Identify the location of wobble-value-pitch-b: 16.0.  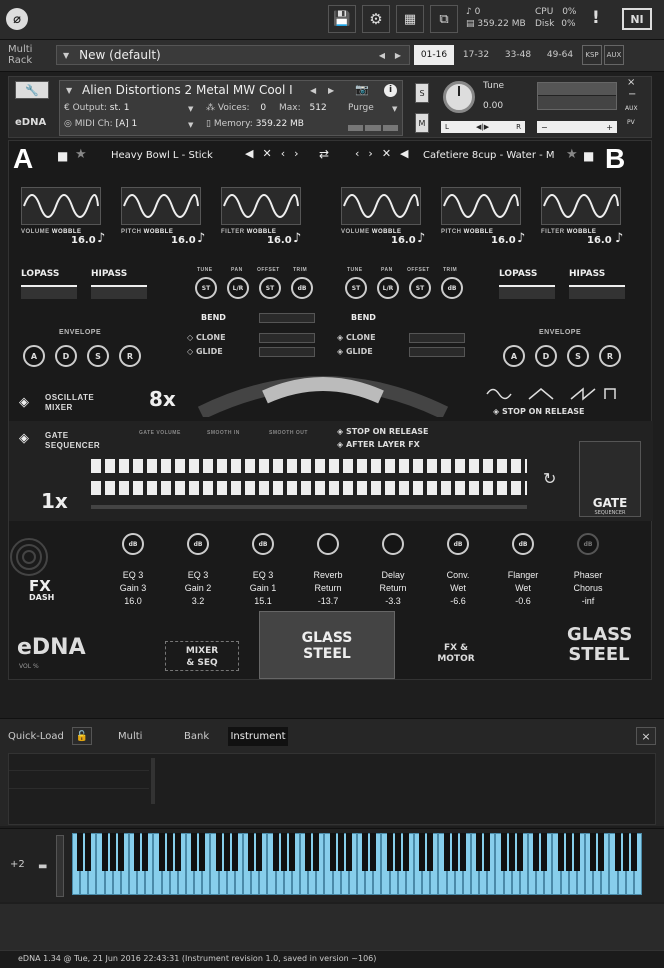
(503, 240).